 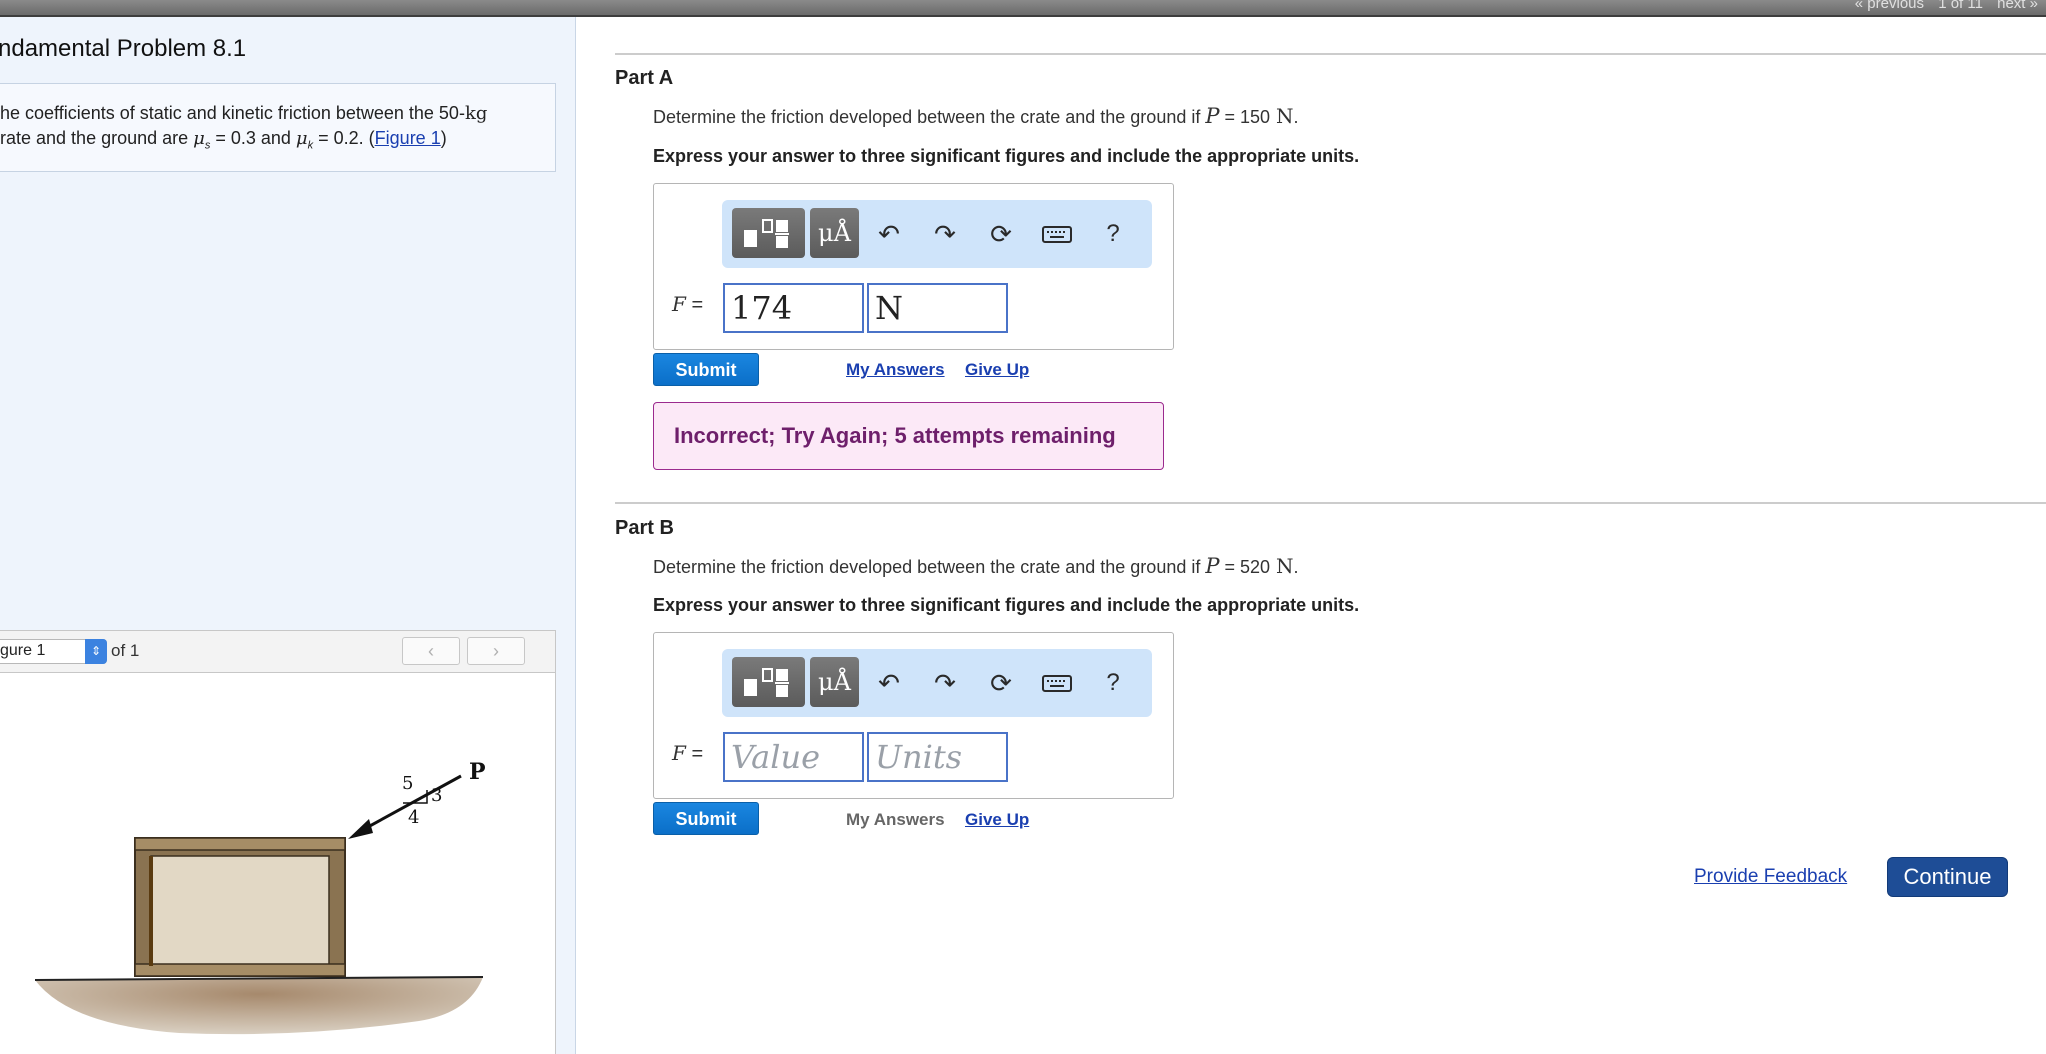 I want to click on figure-link: Figure 1, so click(x=408, y=138).